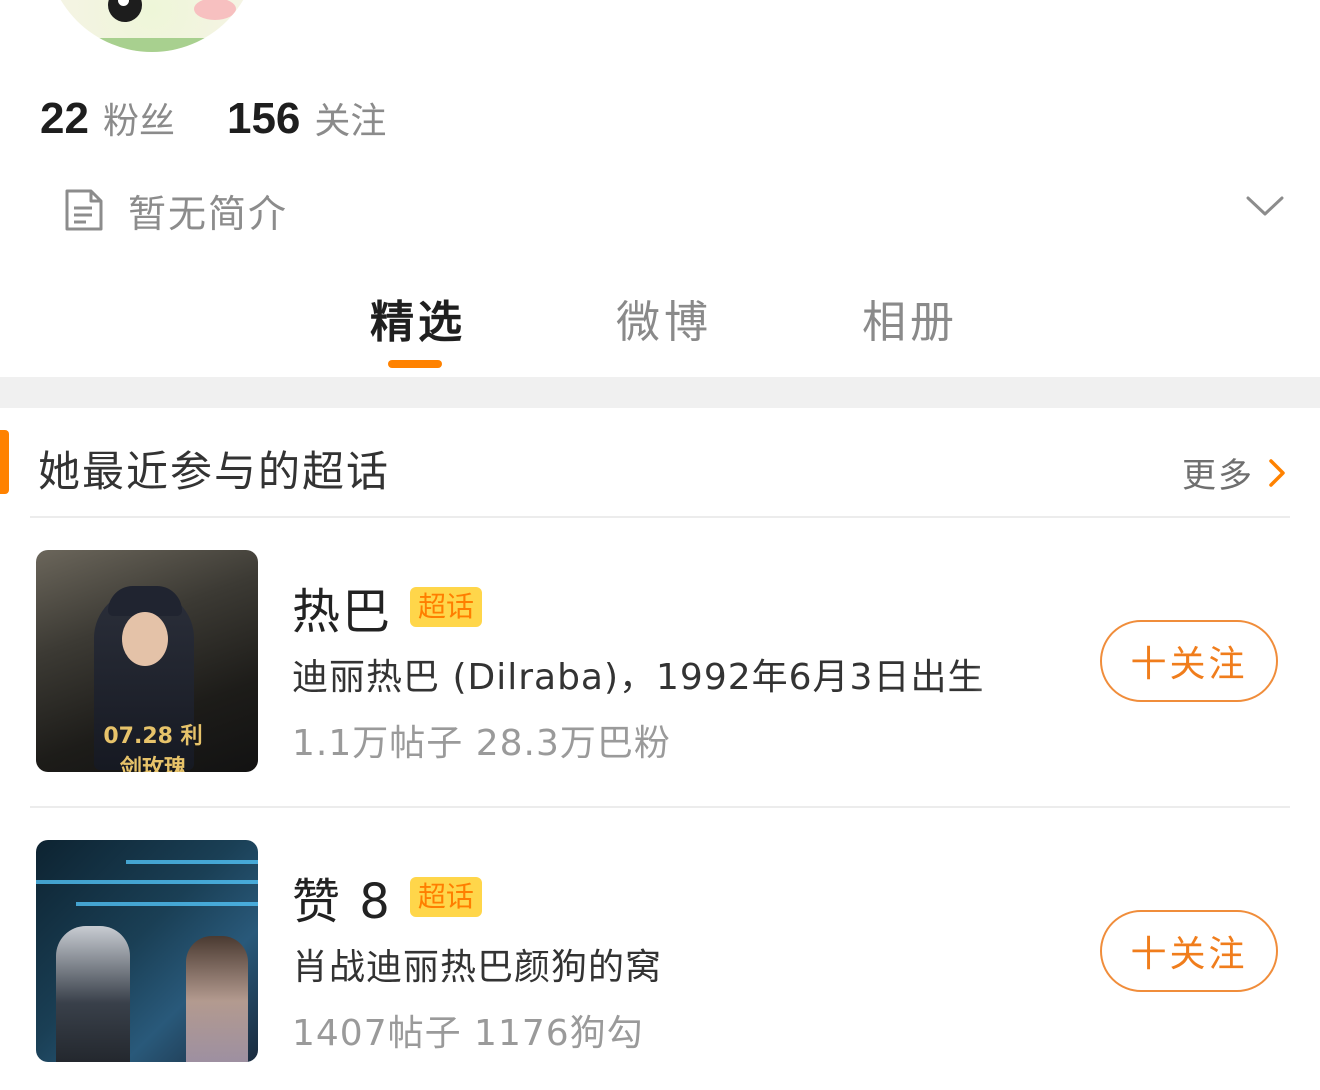 The width and height of the screenshot is (1320, 1090). Describe the element at coordinates (660, 392) in the screenshot. I see `section-divider` at that location.